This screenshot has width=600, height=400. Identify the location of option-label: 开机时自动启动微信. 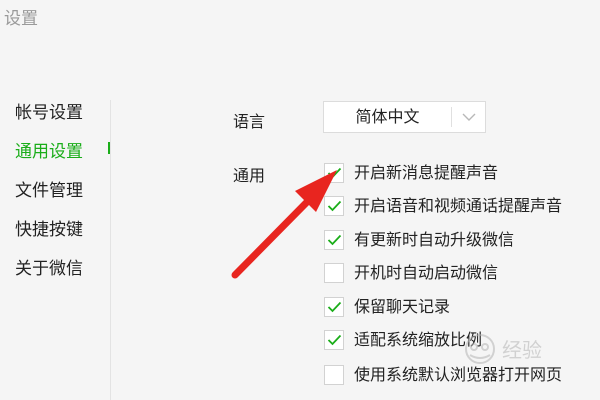
(426, 272).